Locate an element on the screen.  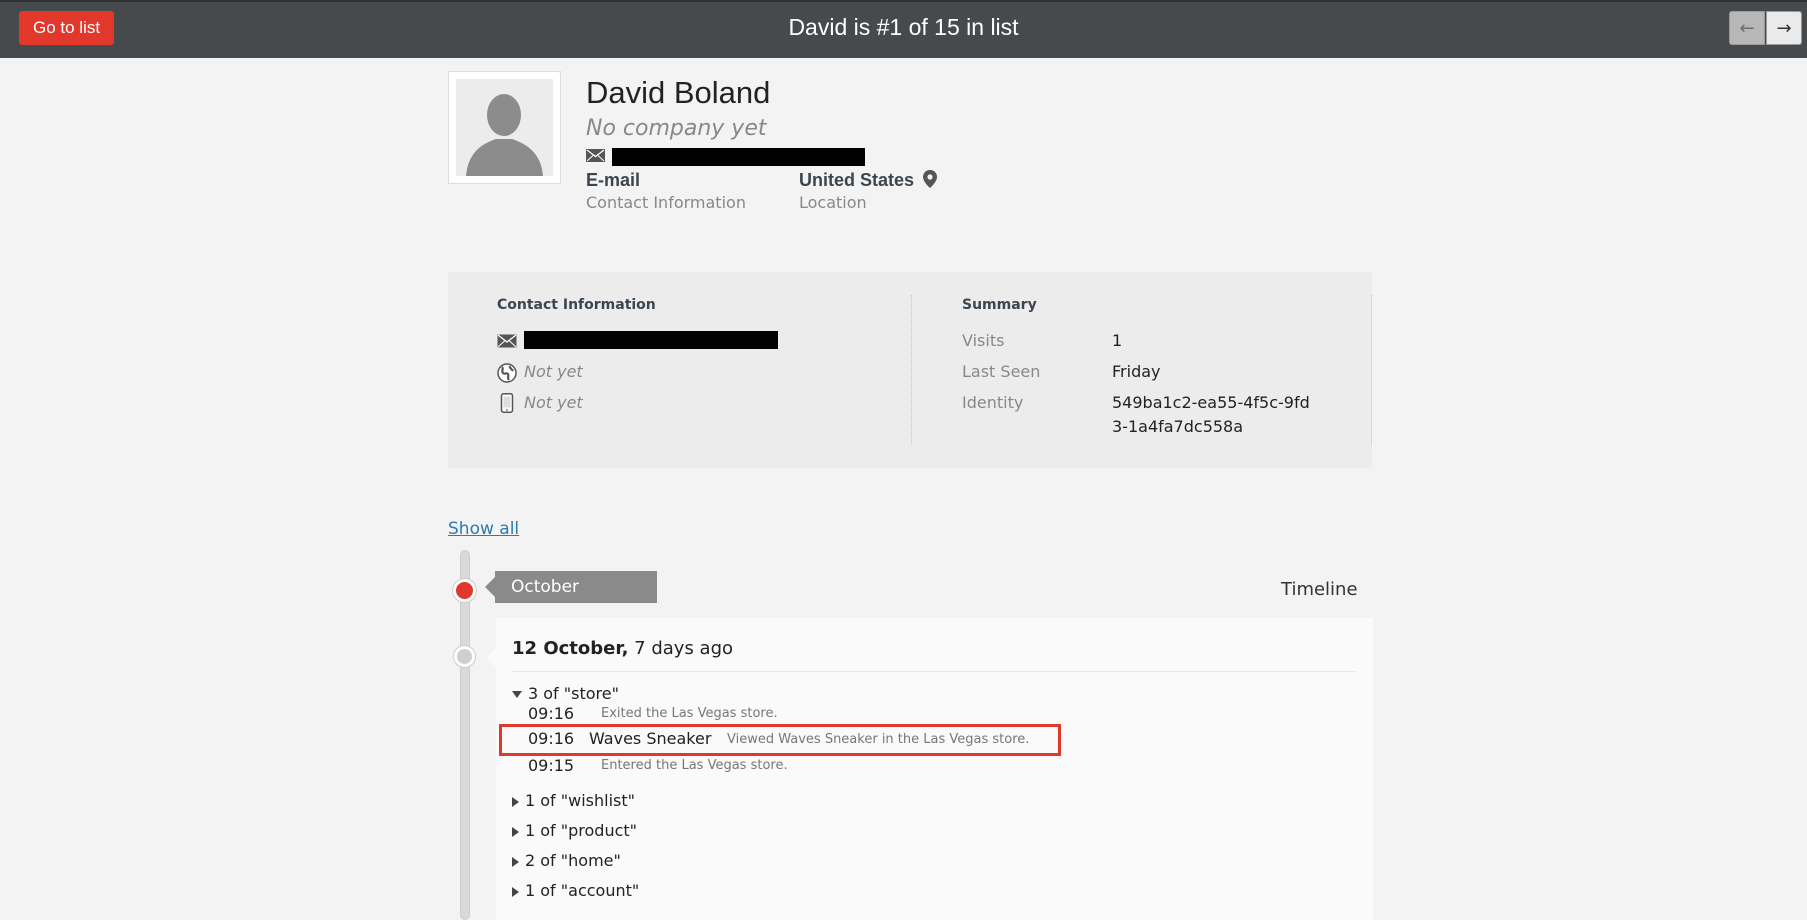
group-toggle-home: 2 of "home" is located at coordinates (566, 860).